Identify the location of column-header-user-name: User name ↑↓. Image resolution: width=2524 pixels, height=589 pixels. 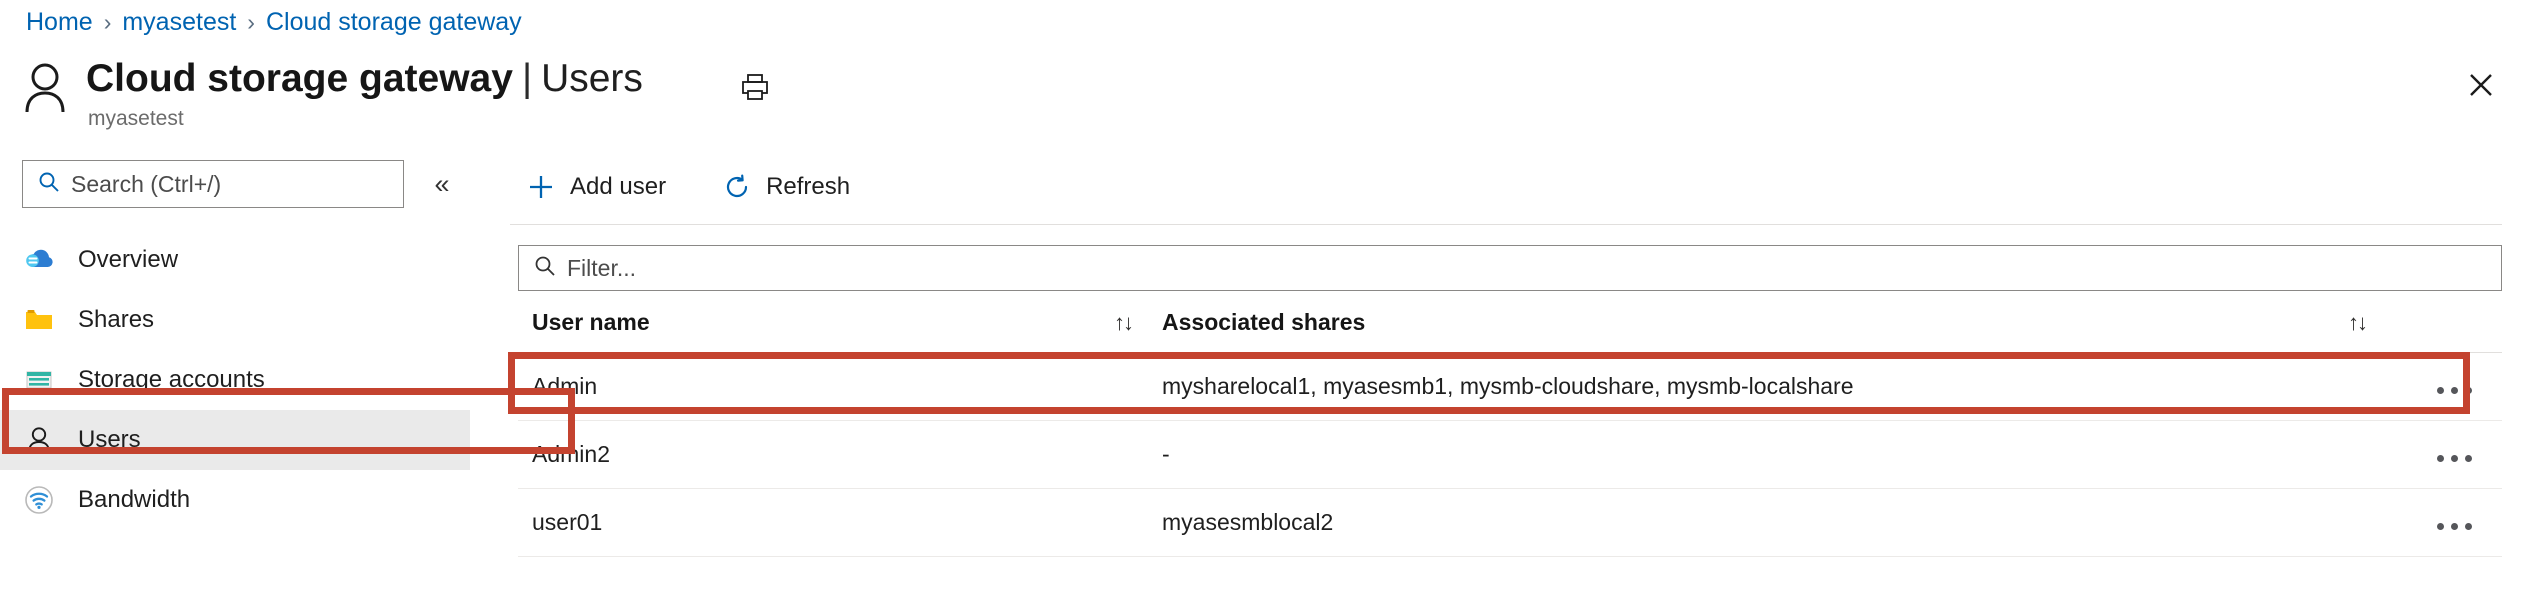
(833, 322).